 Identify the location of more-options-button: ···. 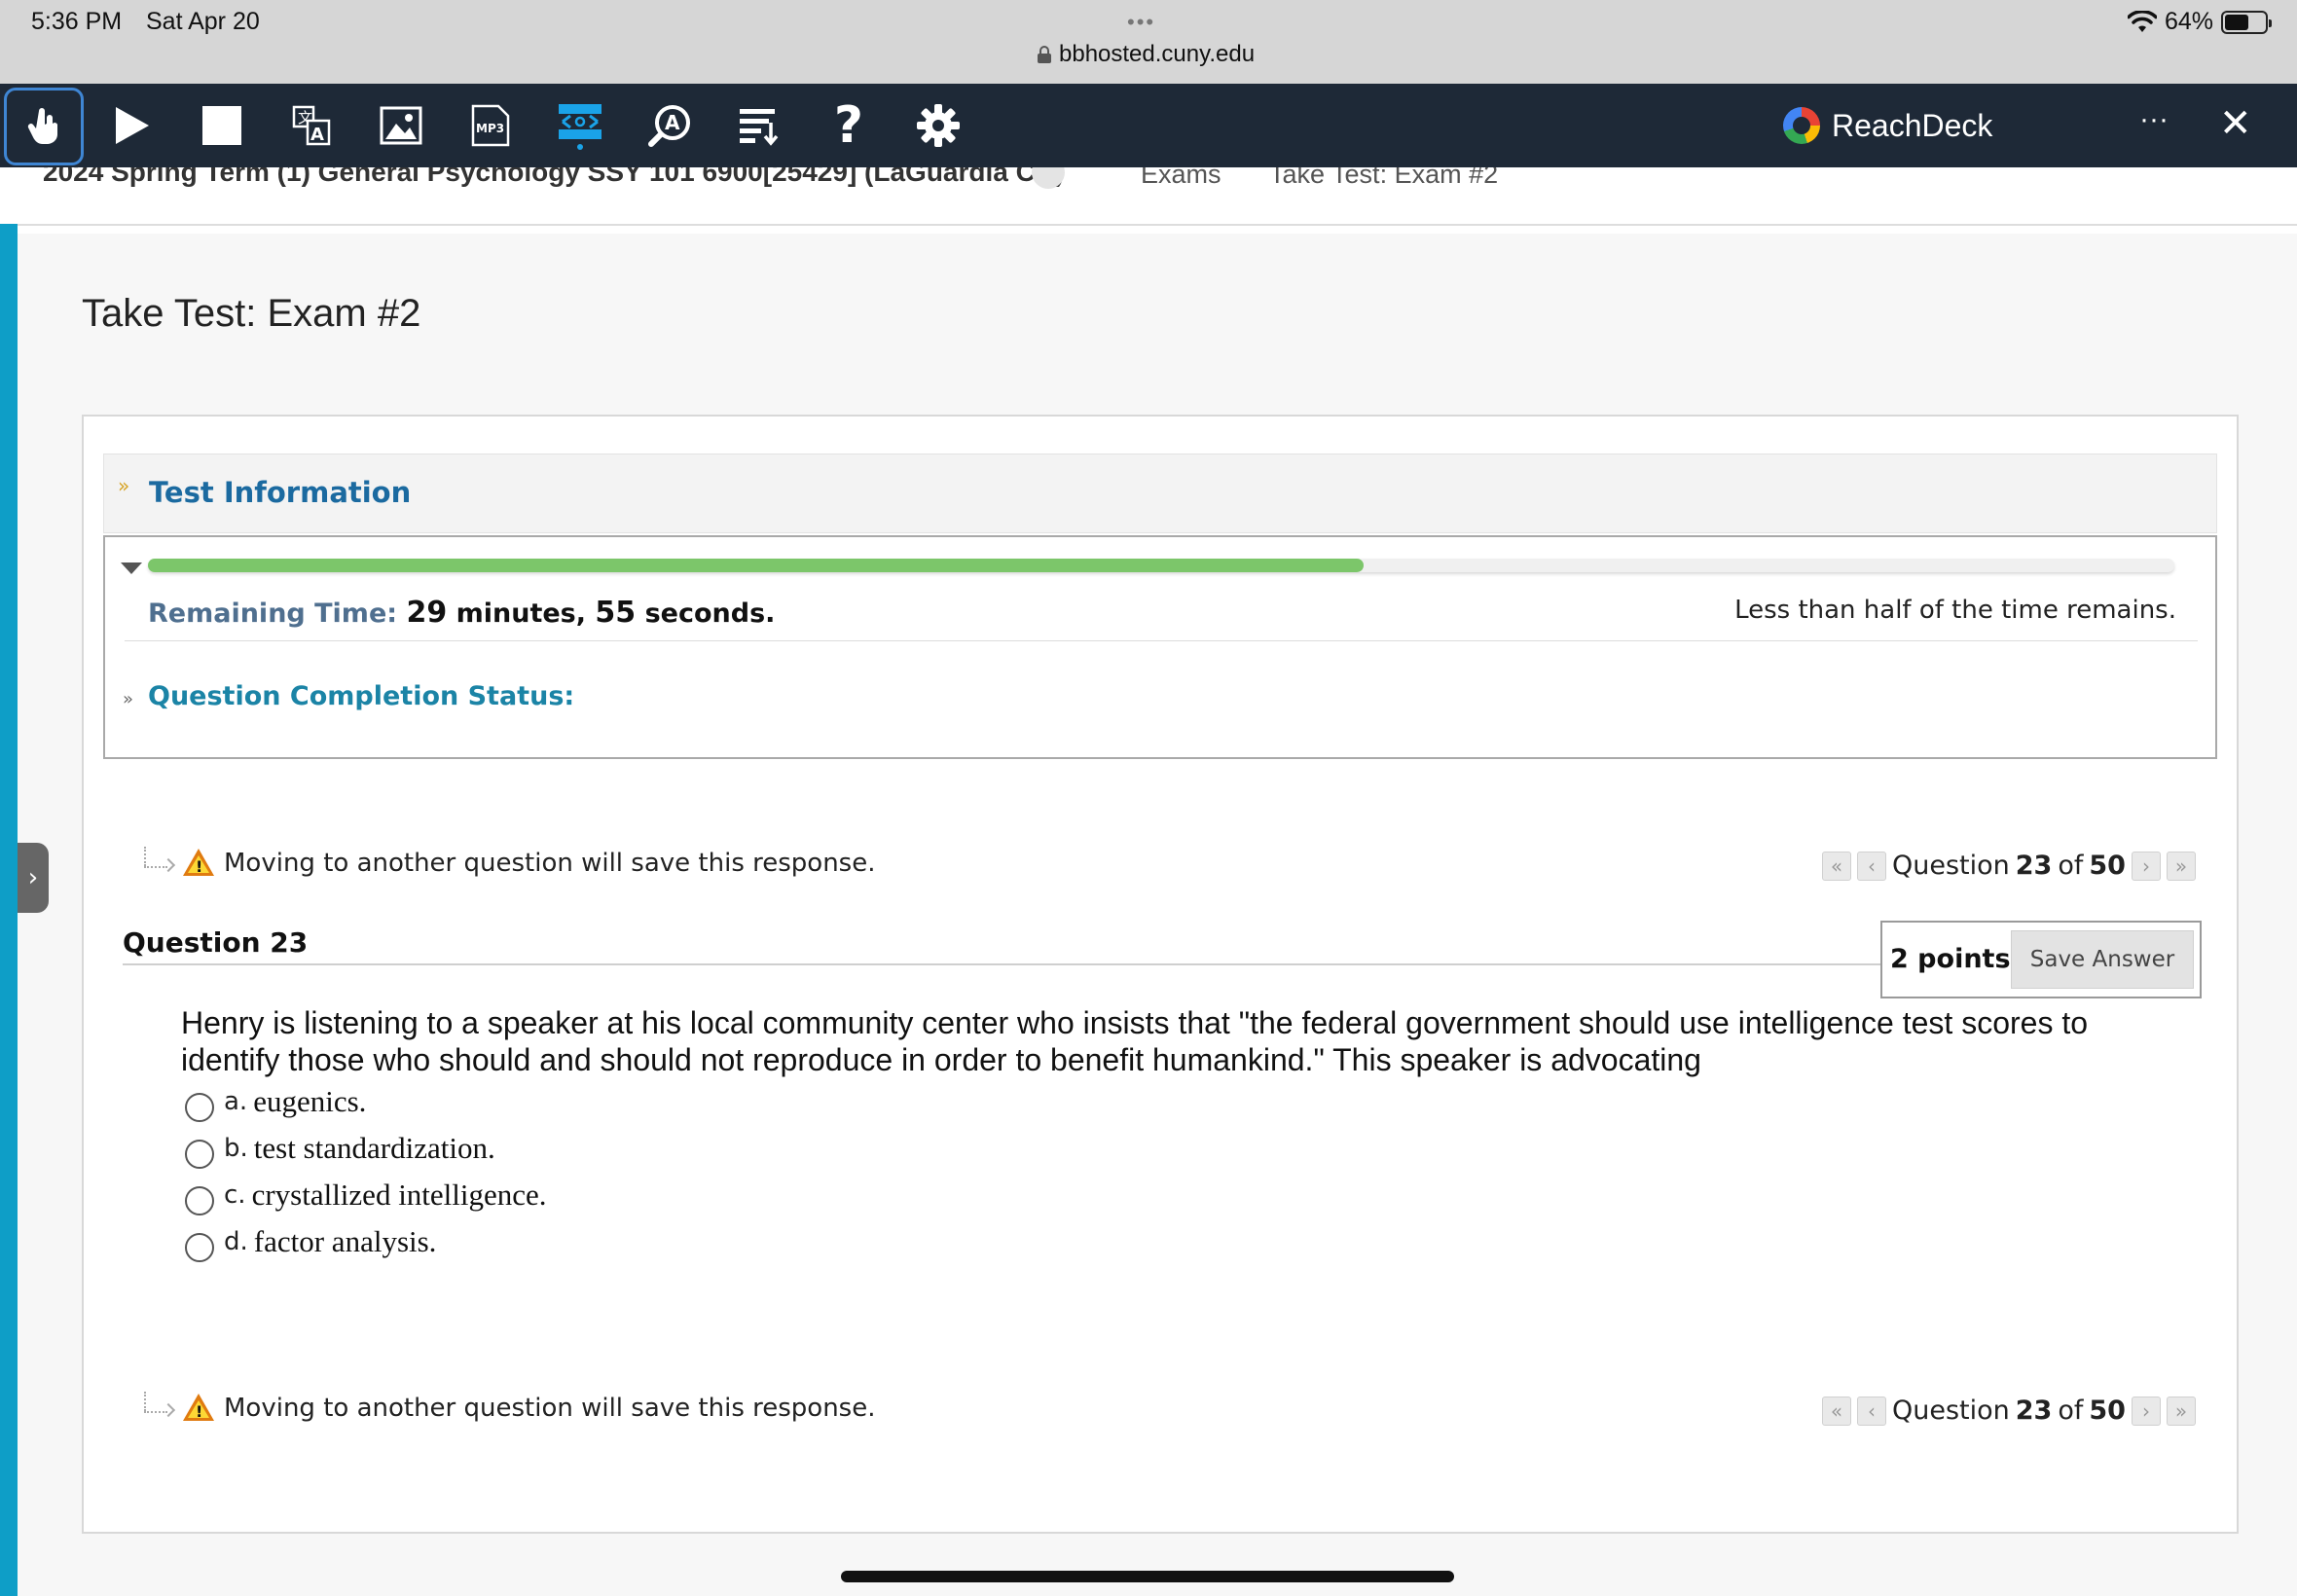
(2154, 119).